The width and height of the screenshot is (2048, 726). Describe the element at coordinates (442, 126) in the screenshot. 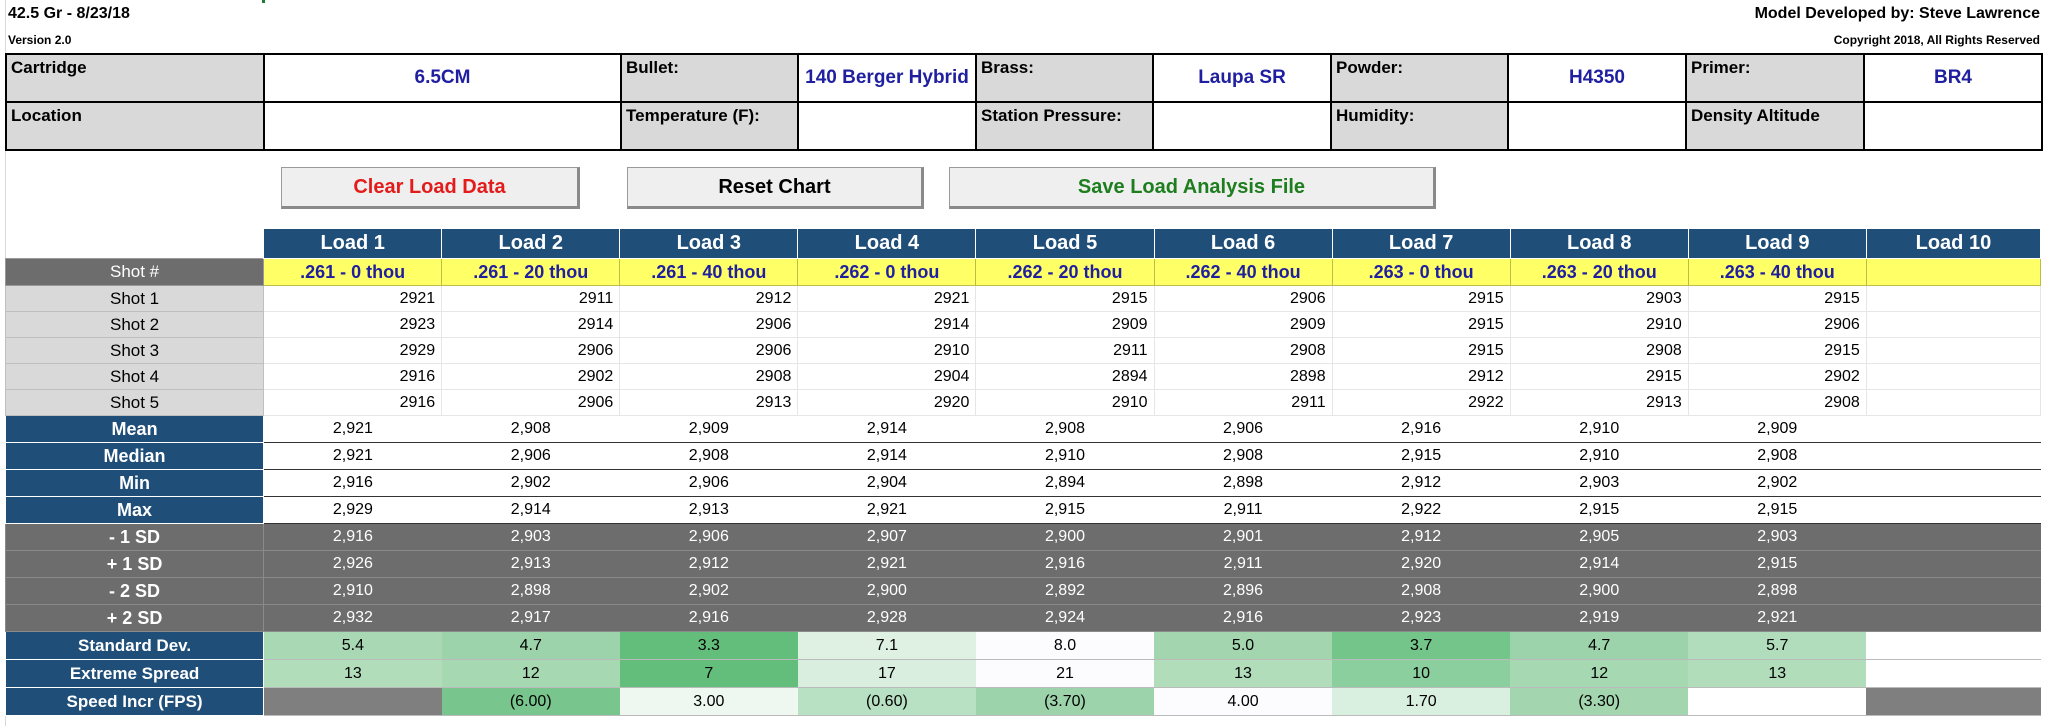

I see `location-value` at that location.